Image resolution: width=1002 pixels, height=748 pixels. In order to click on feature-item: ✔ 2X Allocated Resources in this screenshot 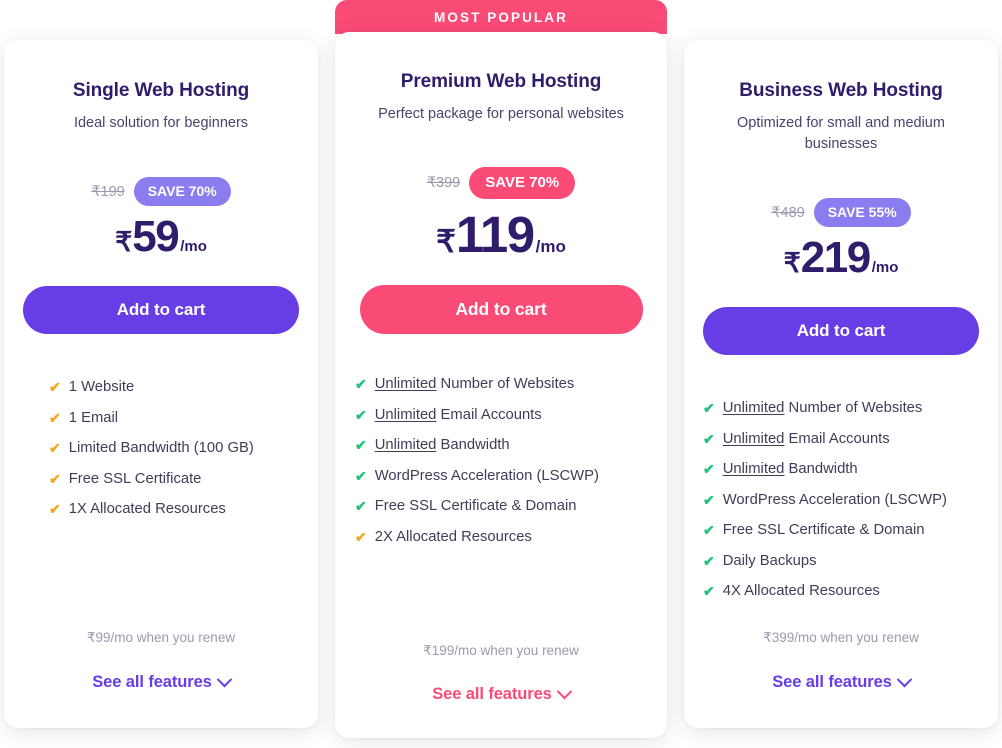, I will do `click(511, 537)`.